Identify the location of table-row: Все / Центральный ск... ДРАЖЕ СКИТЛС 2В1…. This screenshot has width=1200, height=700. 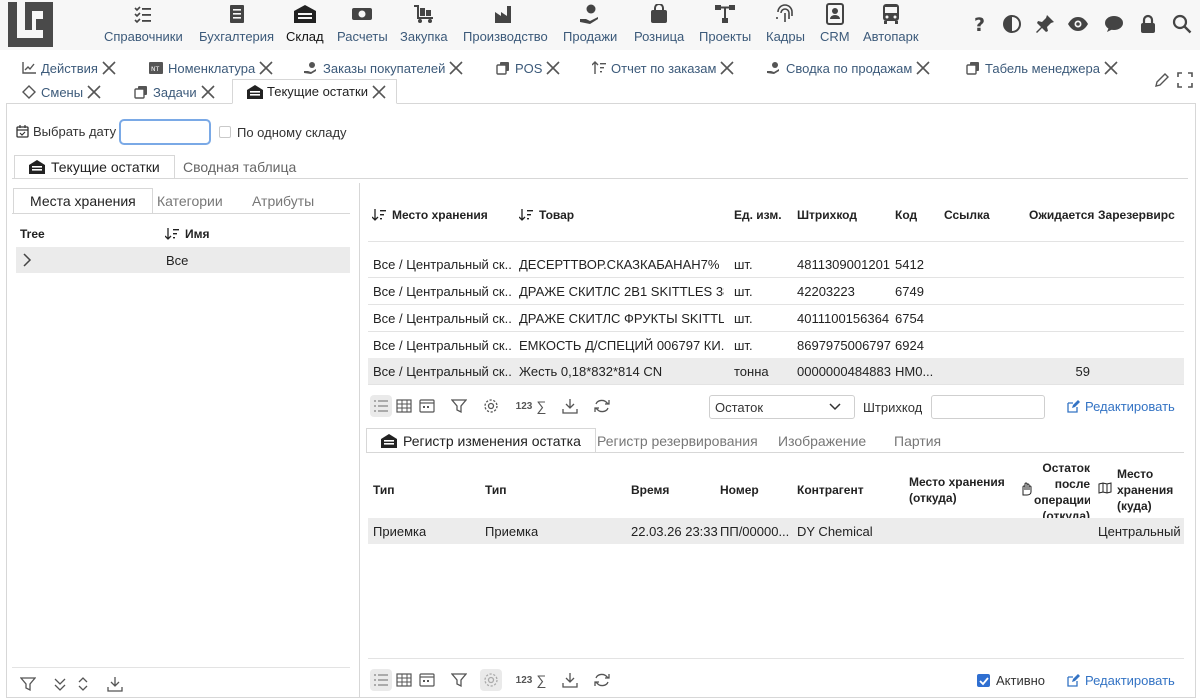
(776, 291).